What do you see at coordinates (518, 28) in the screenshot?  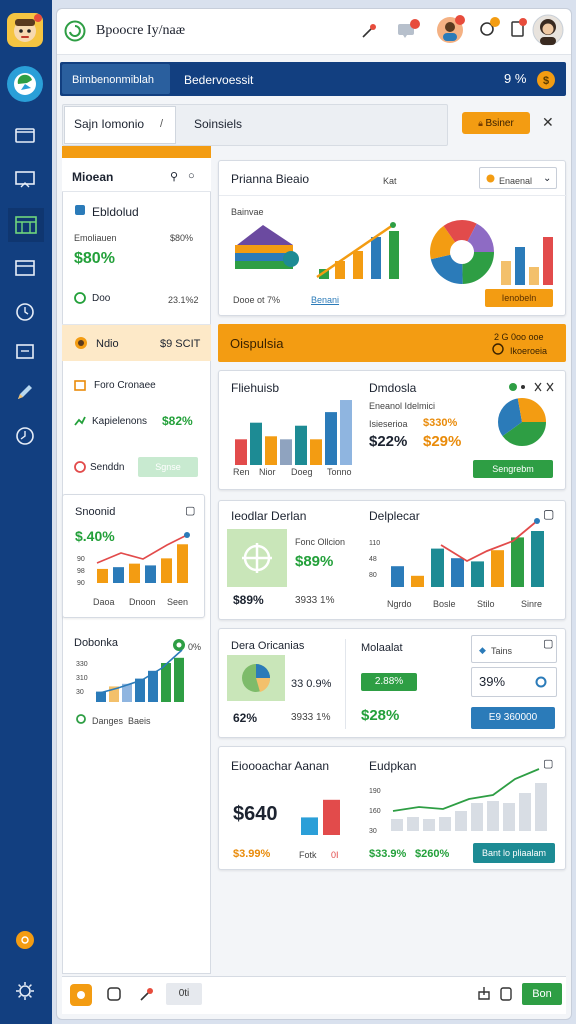 I see `document-icon` at bounding box center [518, 28].